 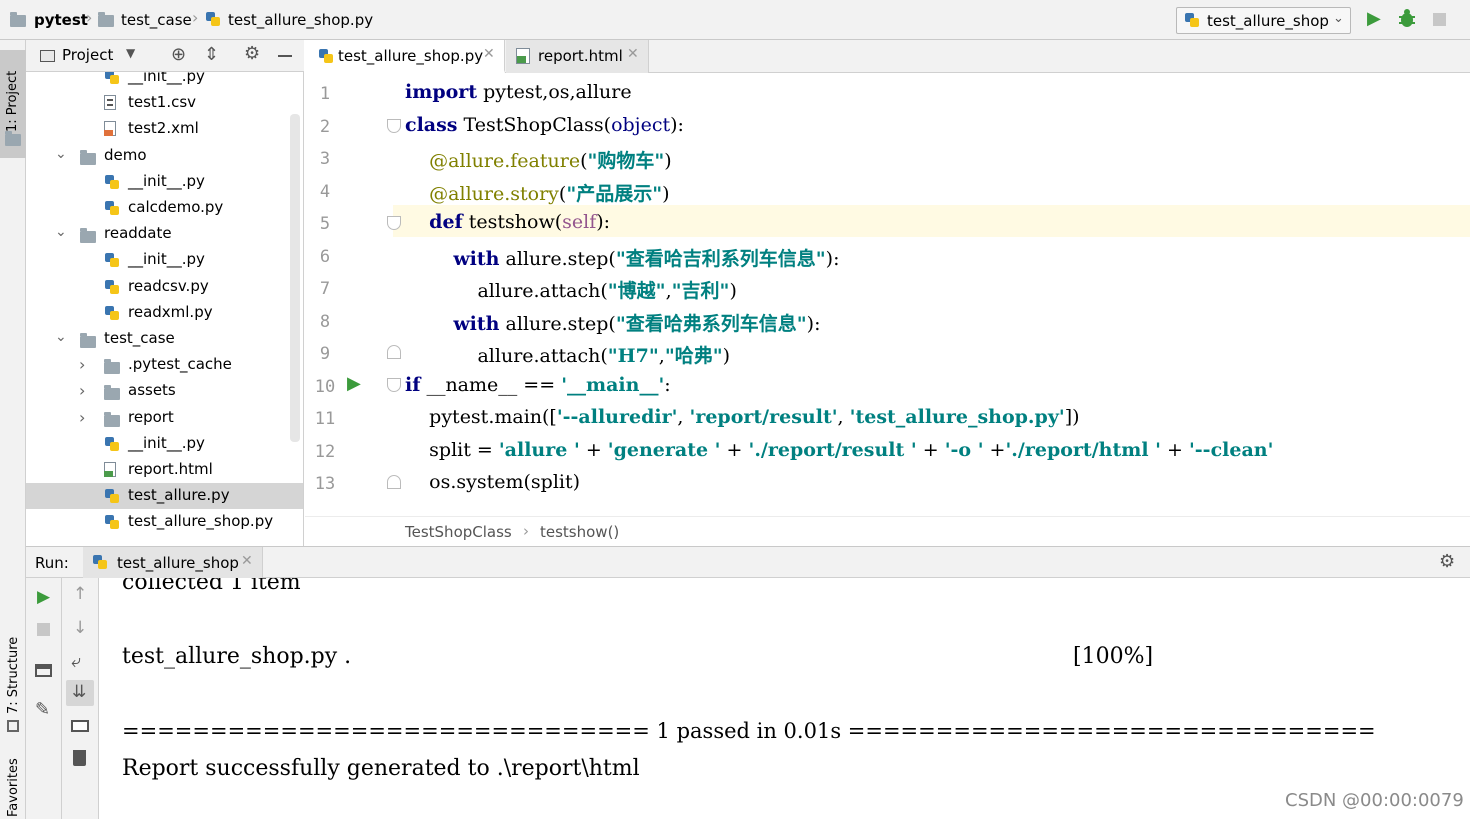 What do you see at coordinates (211, 54) in the screenshot?
I see `collapse-all-icon: ⇕` at bounding box center [211, 54].